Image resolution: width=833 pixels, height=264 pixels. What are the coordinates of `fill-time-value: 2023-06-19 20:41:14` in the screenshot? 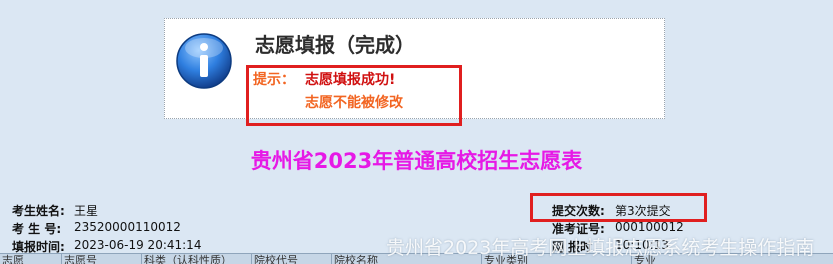 It's located at (138, 245).